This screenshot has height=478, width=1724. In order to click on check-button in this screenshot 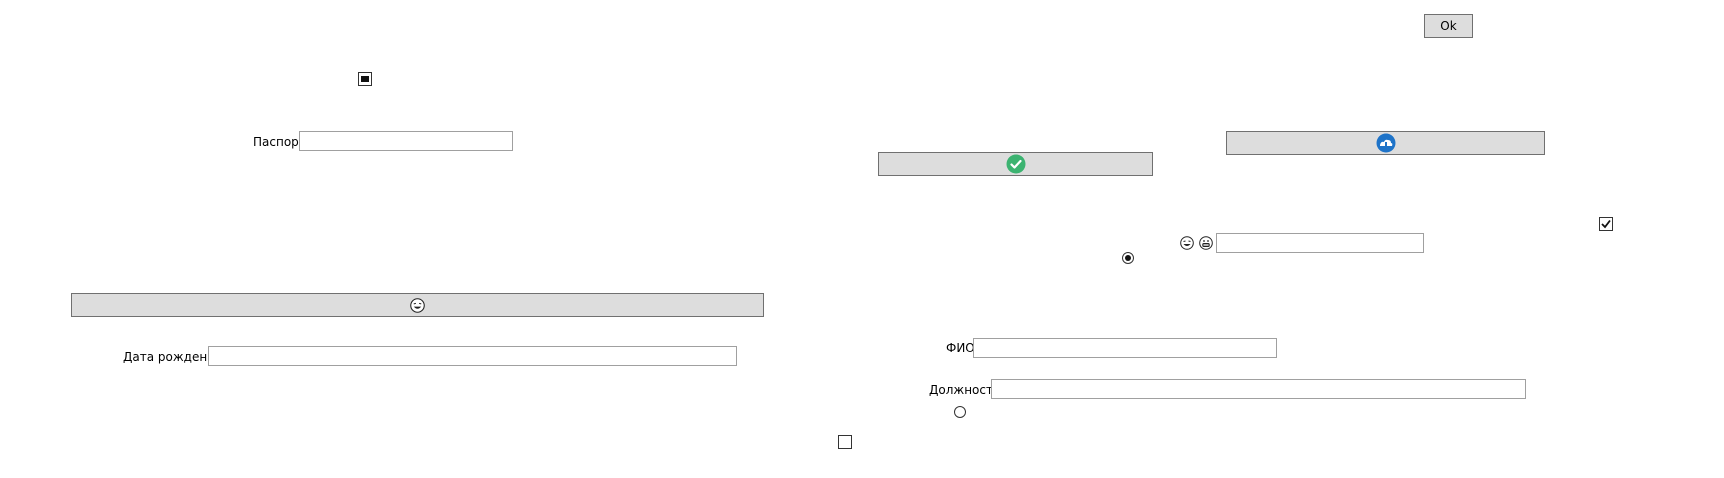, I will do `click(1015, 164)`.